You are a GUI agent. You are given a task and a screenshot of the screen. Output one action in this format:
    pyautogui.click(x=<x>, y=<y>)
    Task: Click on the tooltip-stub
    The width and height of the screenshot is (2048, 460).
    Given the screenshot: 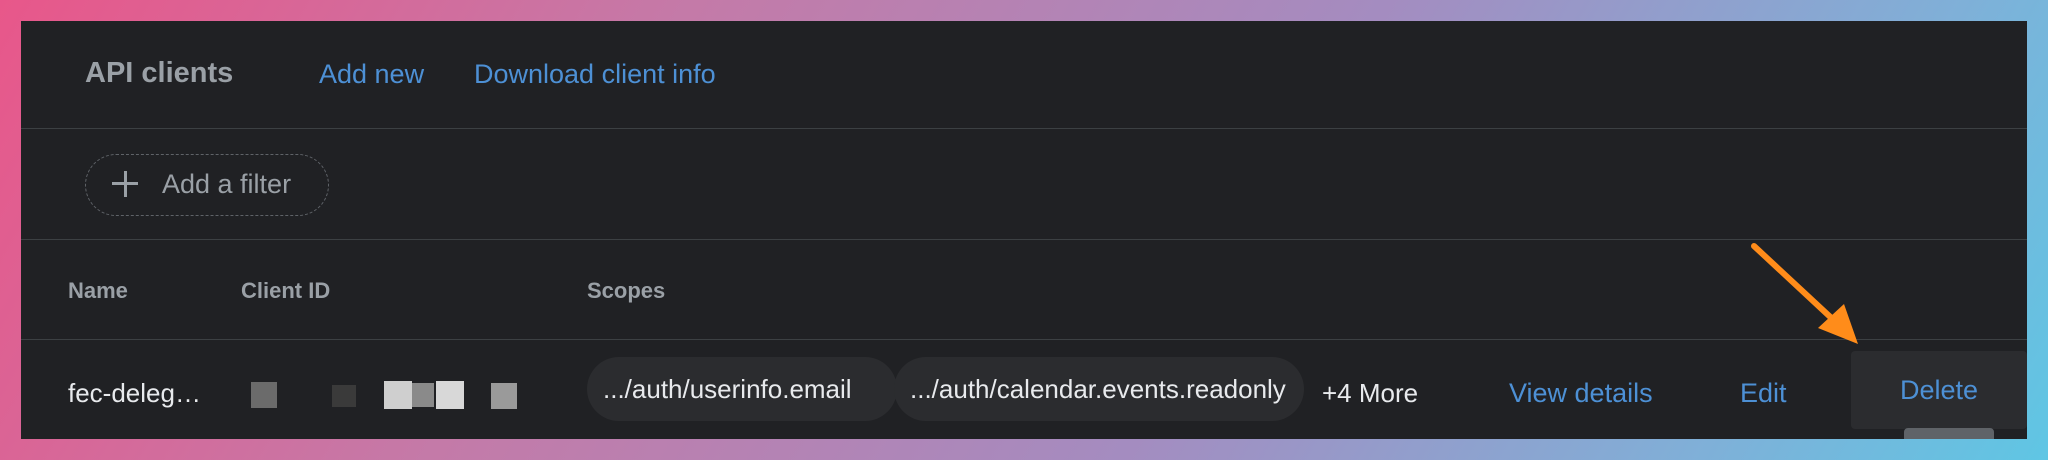 What is the action you would take?
    pyautogui.click(x=1949, y=433)
    